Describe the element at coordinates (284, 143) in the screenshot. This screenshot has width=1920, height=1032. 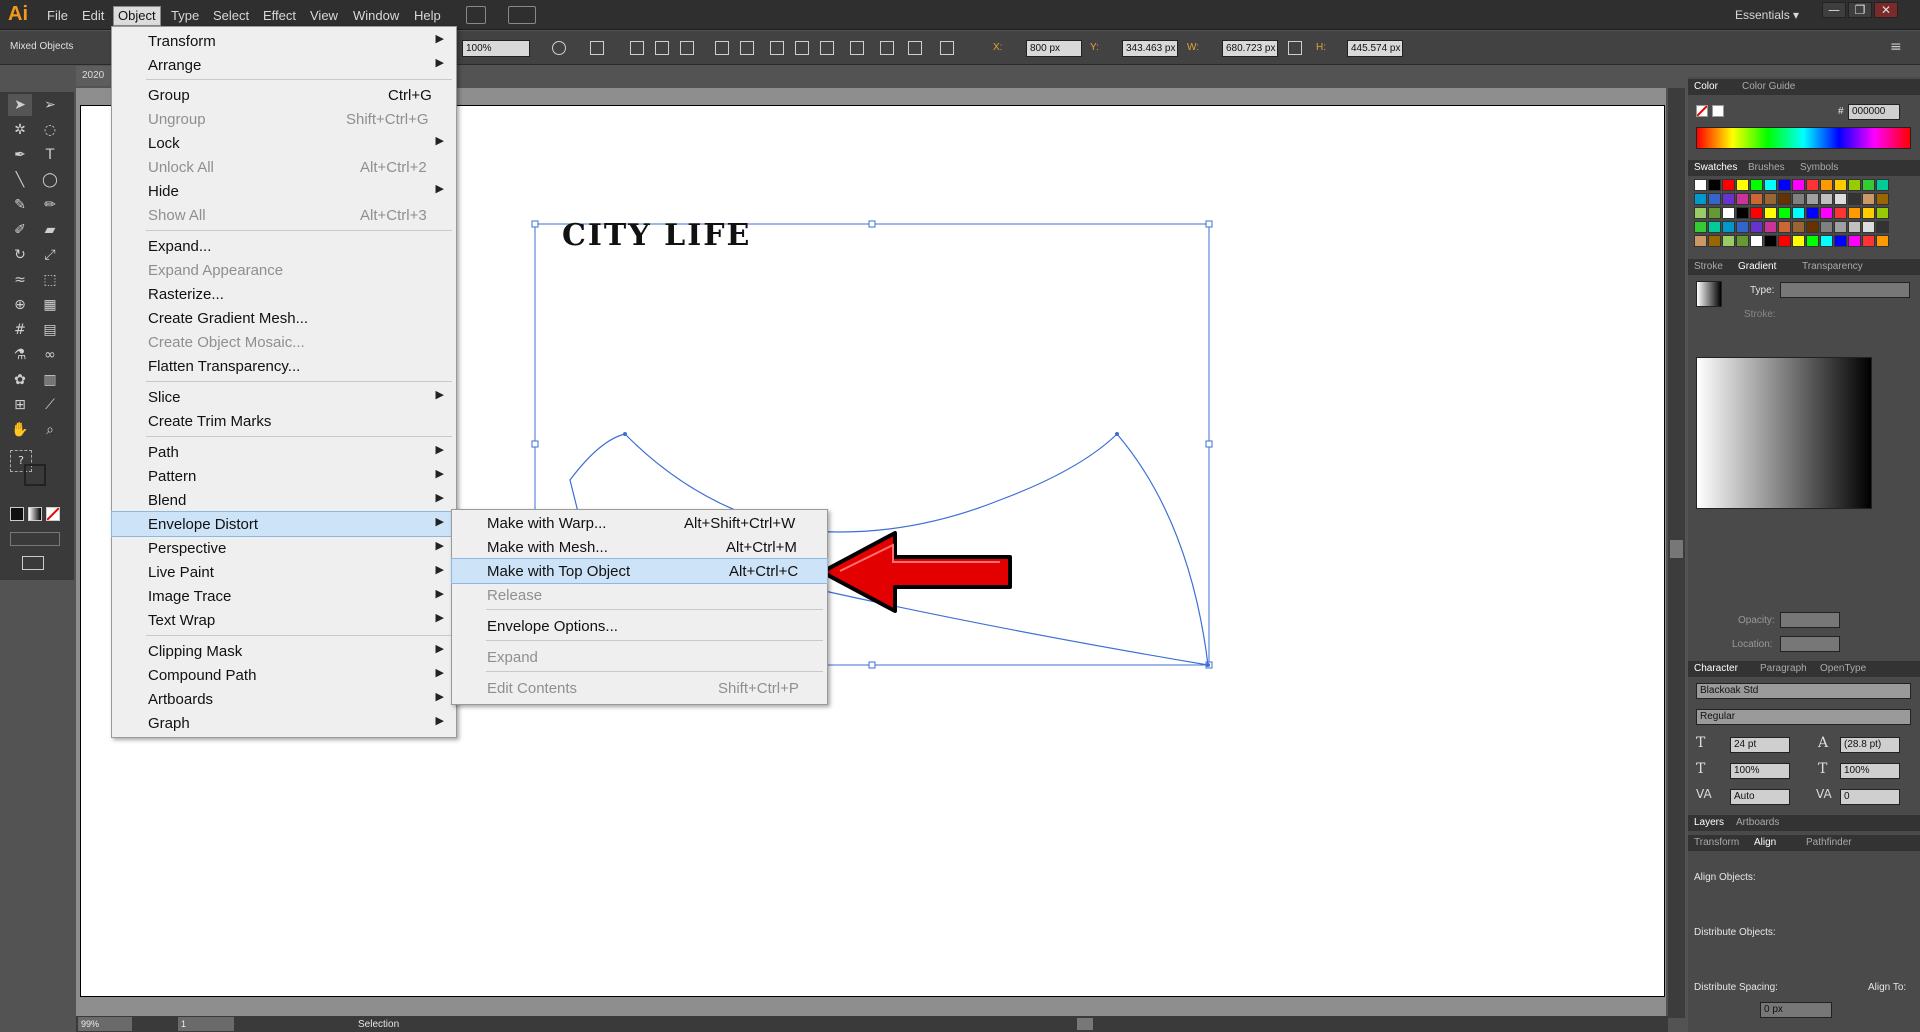
I see `menu-item-lock: Lock ▶` at that location.